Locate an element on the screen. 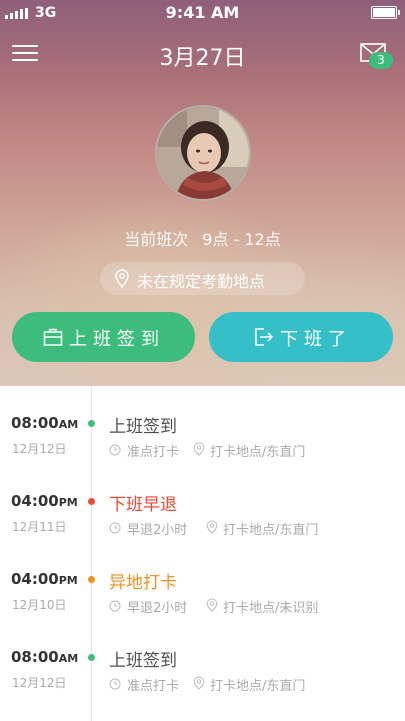  status-bar: 3G 9:41 AM is located at coordinates (202, 13).